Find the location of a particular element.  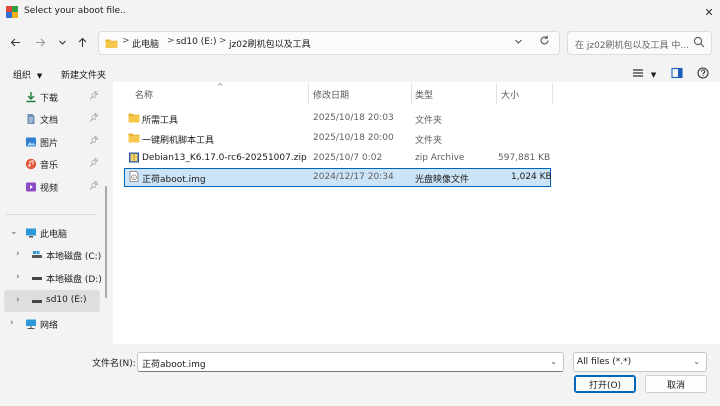

view-options-button: ▼ is located at coordinates (644, 74).